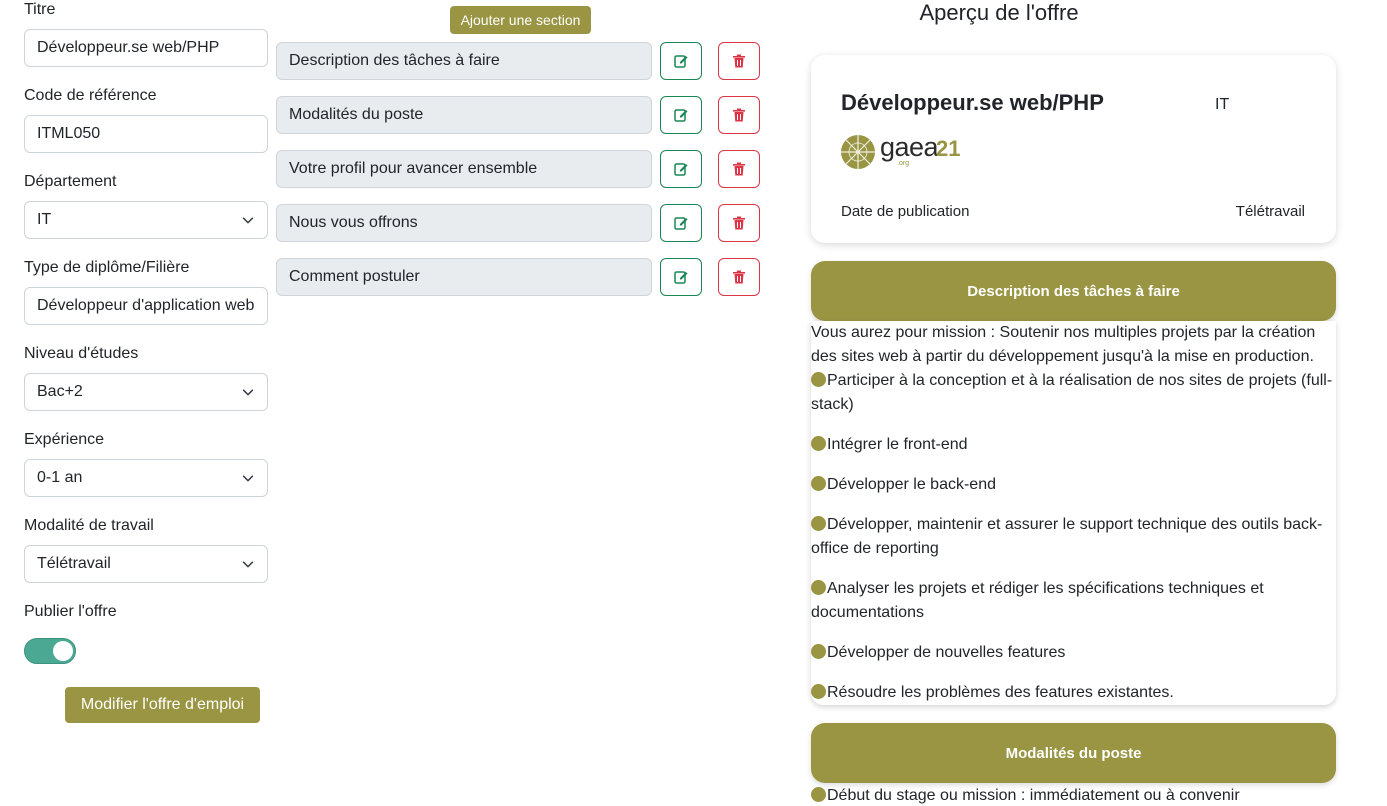 The height and width of the screenshot is (806, 1387). I want to click on preview-section-header: Description des tâches à faire, so click(1073, 291).